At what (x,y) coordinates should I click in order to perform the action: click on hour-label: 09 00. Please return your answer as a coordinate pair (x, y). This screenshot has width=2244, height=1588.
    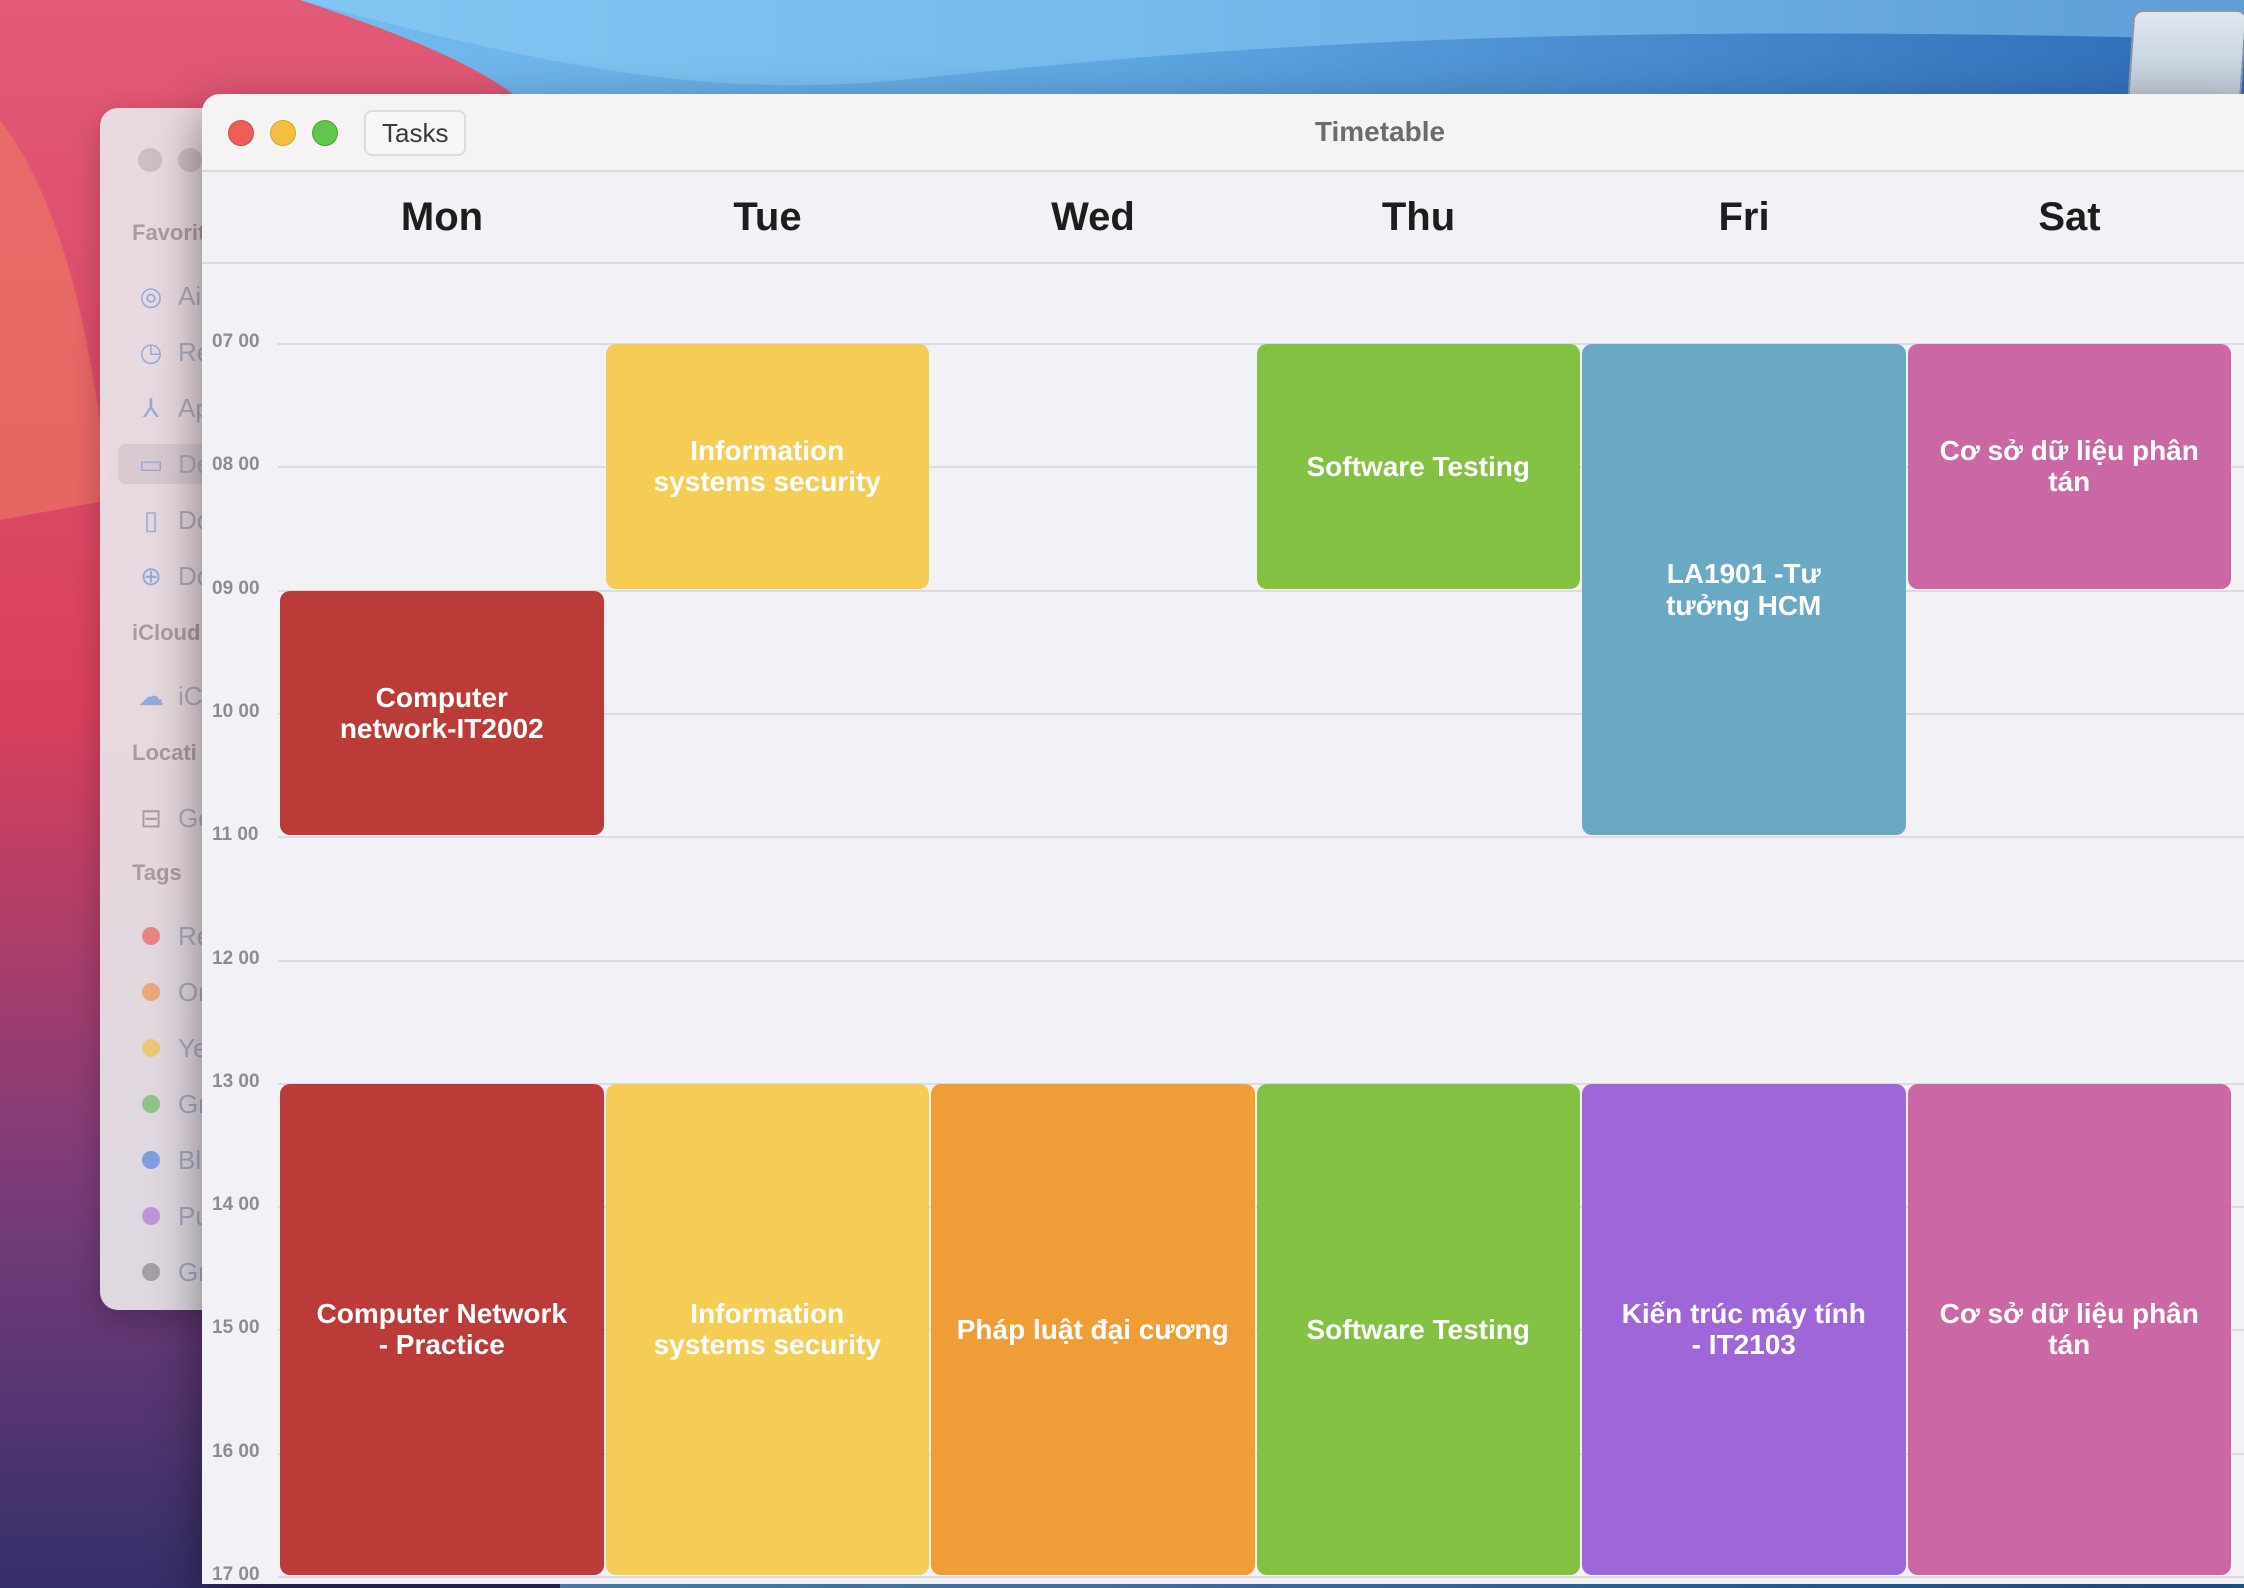
    Looking at the image, I should click on (236, 588).